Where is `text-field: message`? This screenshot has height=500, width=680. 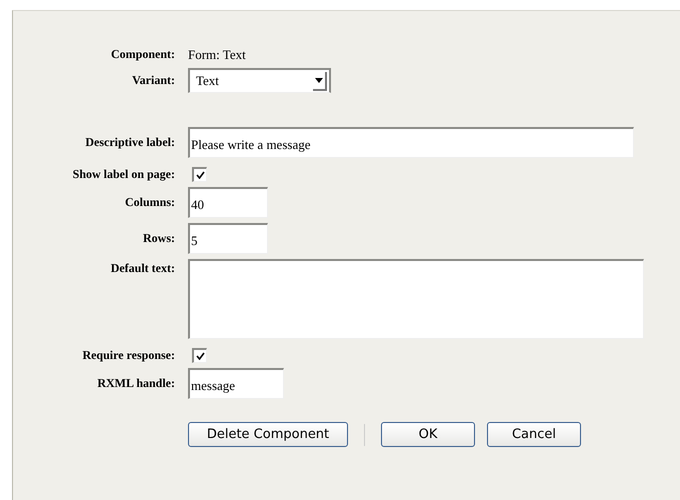
text-field: message is located at coordinates (236, 383).